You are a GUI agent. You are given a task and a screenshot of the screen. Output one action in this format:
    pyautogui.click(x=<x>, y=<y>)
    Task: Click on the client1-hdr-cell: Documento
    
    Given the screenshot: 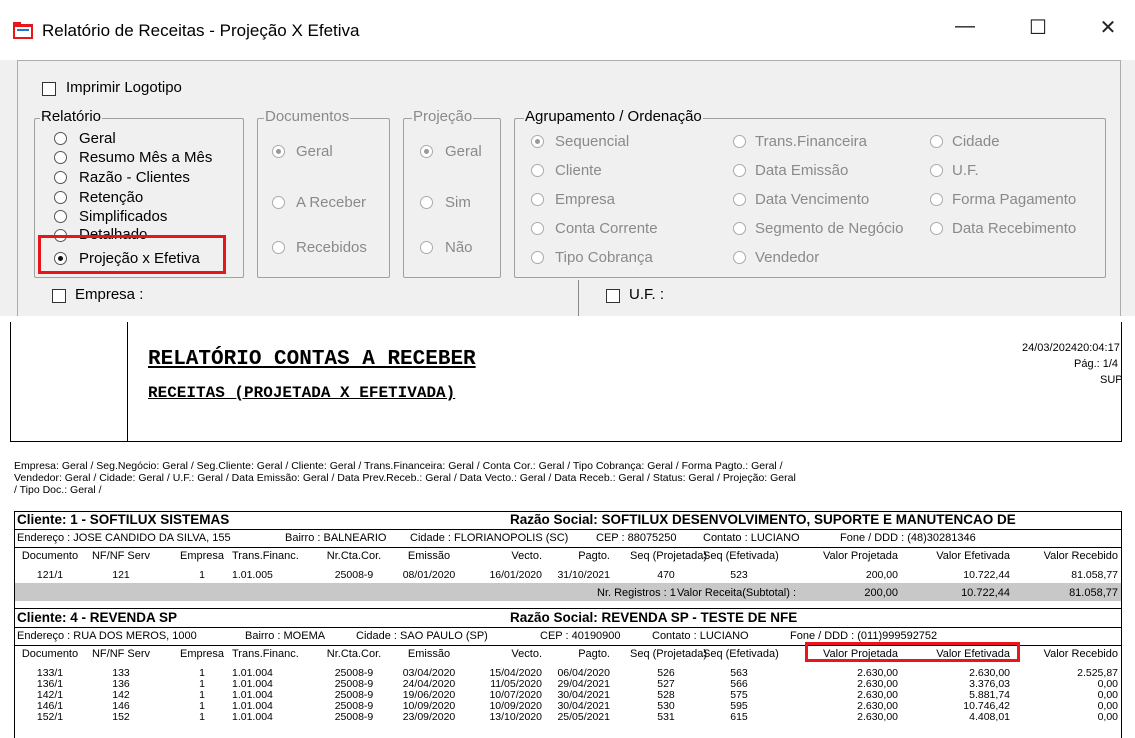 What is the action you would take?
    pyautogui.click(x=50, y=556)
    